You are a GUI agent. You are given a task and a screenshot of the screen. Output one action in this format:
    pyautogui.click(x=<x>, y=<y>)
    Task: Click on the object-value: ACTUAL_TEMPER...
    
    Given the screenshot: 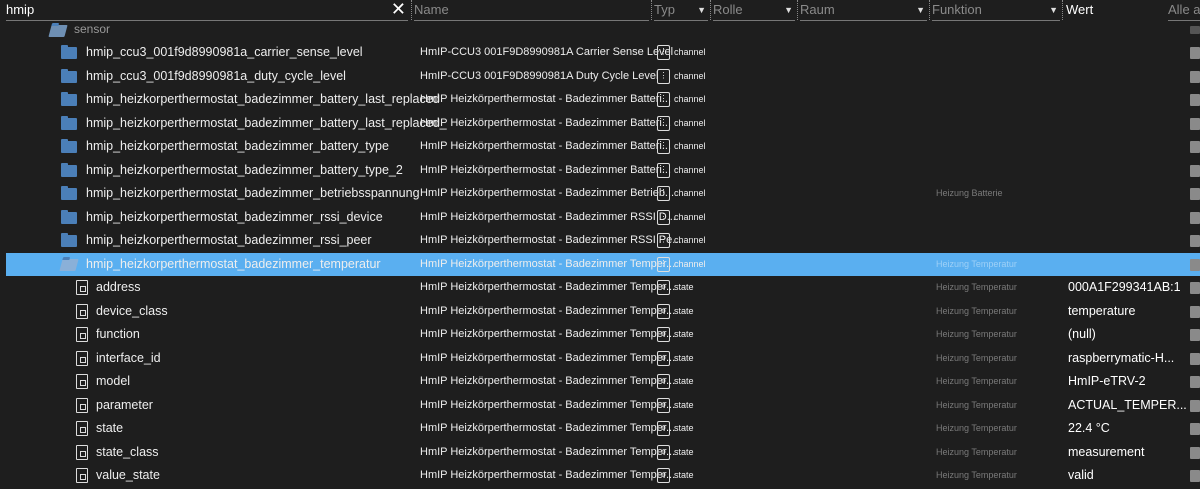 What is the action you would take?
    pyautogui.click(x=1127, y=405)
    